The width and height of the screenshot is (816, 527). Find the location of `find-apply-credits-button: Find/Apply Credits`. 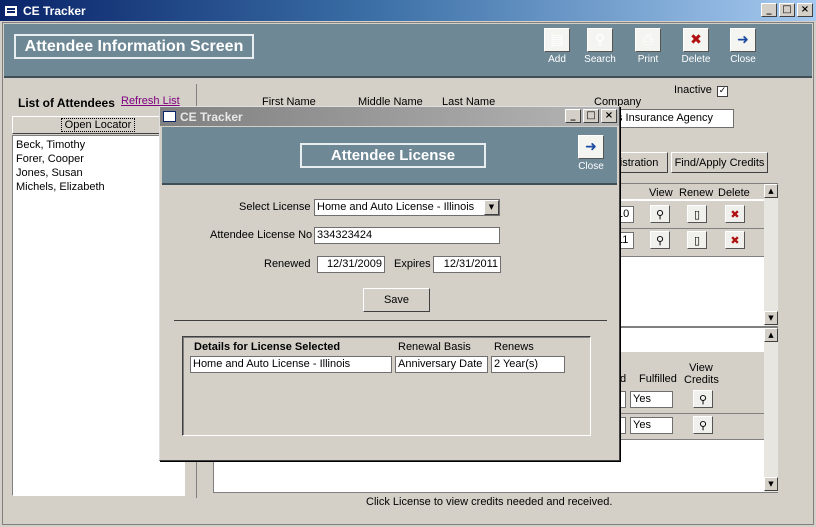

find-apply-credits-button: Find/Apply Credits is located at coordinates (719, 162).